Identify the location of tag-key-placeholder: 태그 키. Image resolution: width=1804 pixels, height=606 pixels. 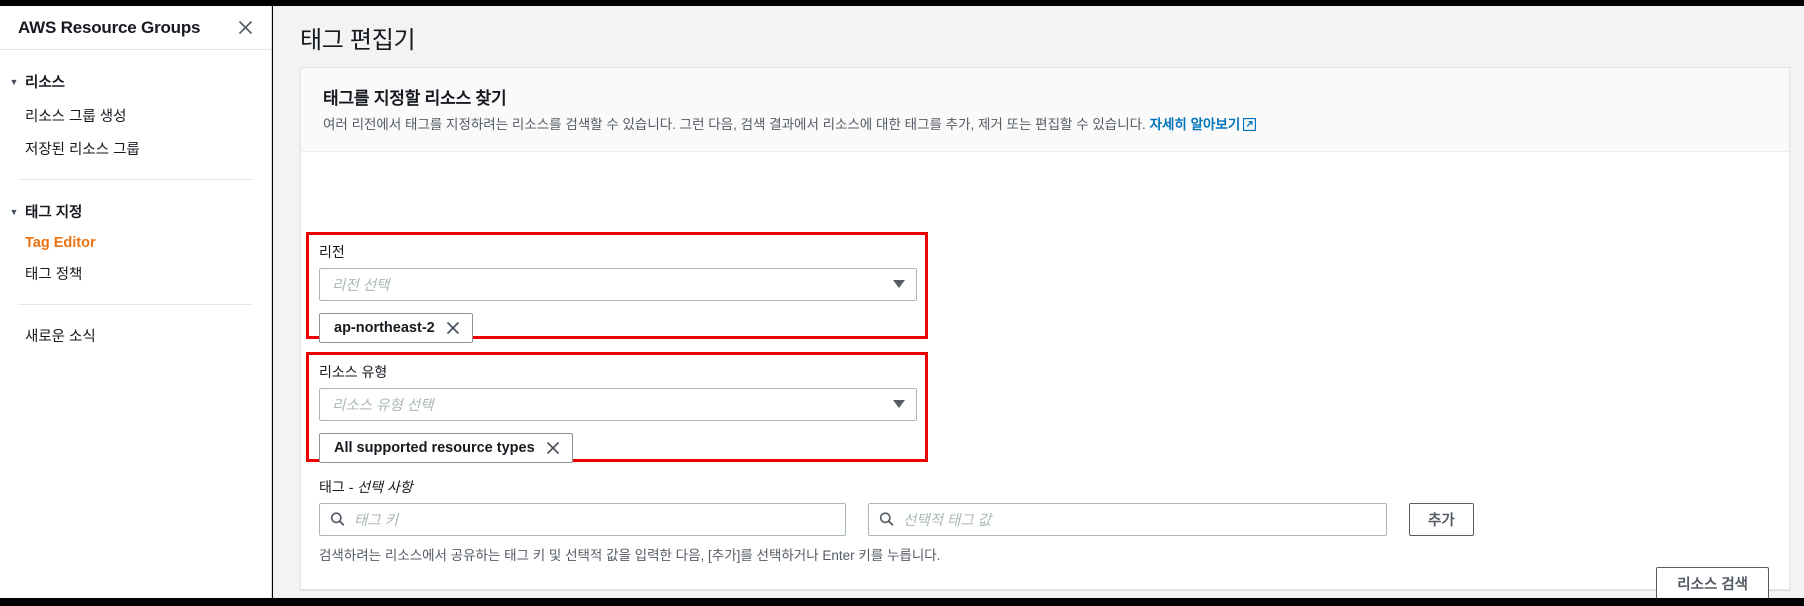
(376, 520).